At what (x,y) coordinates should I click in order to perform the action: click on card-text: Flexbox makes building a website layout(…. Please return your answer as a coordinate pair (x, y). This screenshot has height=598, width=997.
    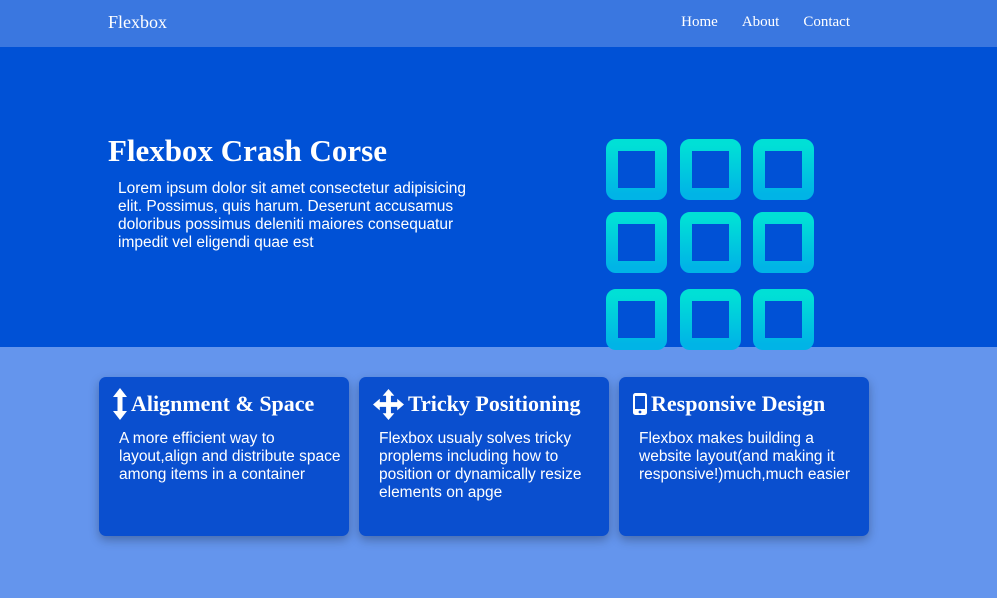
    Looking at the image, I should click on (745, 456).